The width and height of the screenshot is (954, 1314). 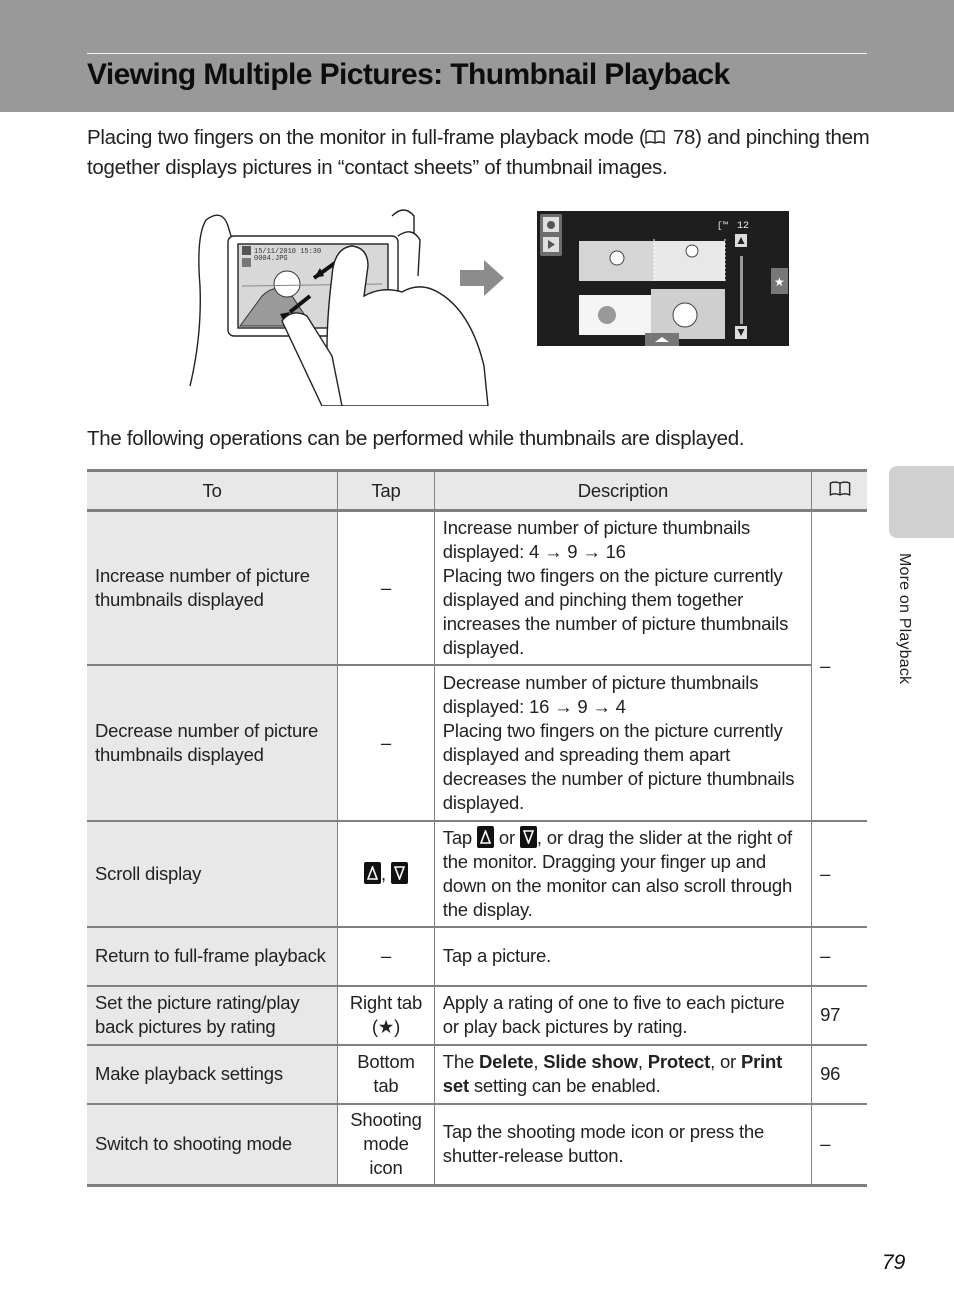 What do you see at coordinates (894, 1262) in the screenshot?
I see `page-number: 79` at bounding box center [894, 1262].